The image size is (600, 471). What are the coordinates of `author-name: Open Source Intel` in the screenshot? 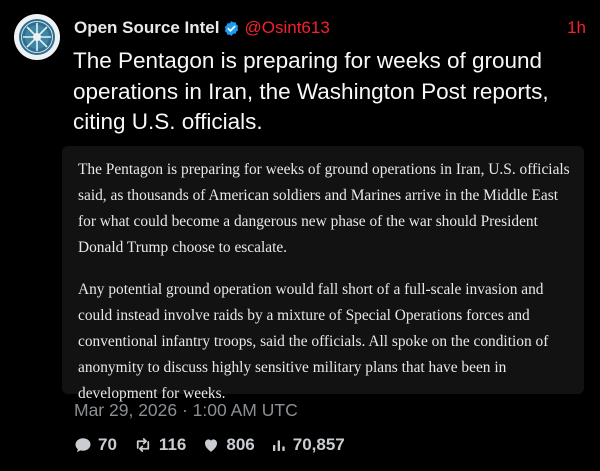 It's located at (146, 28).